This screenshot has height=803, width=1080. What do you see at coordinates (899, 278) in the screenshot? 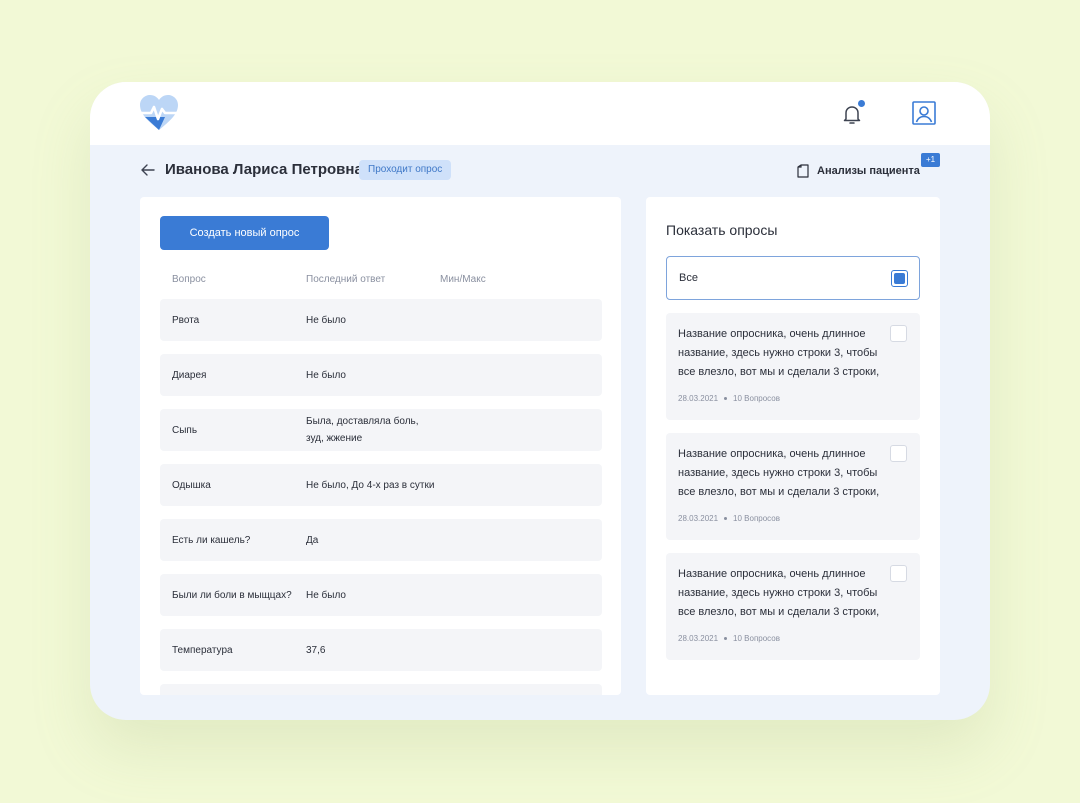
I see `filter-all-checkbox` at bounding box center [899, 278].